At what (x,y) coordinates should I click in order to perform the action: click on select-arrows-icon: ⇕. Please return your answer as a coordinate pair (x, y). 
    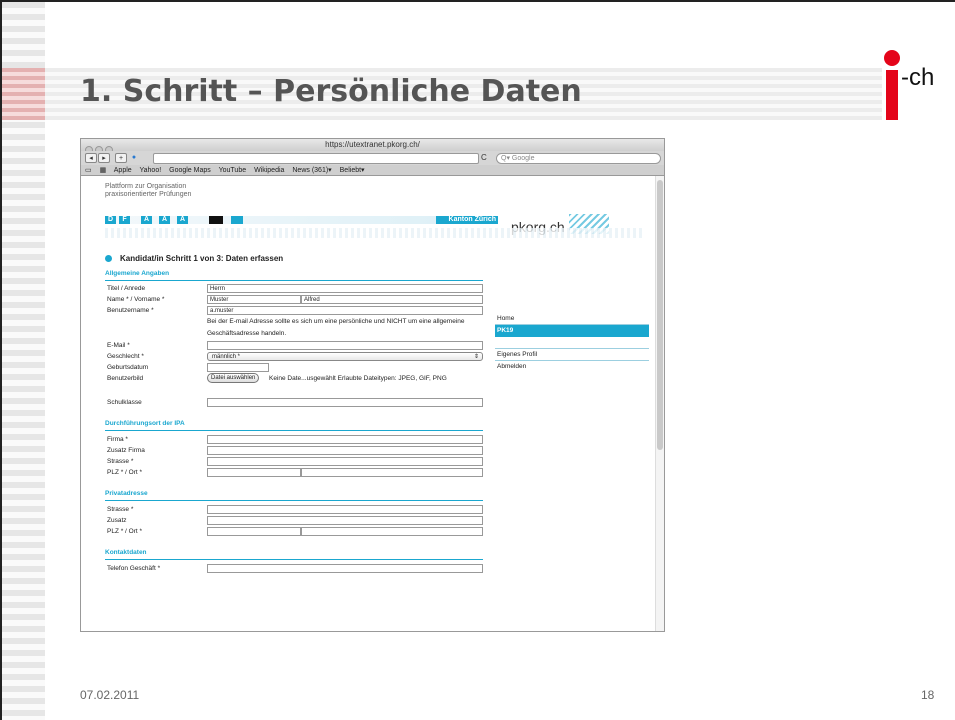
    Looking at the image, I should click on (476, 357).